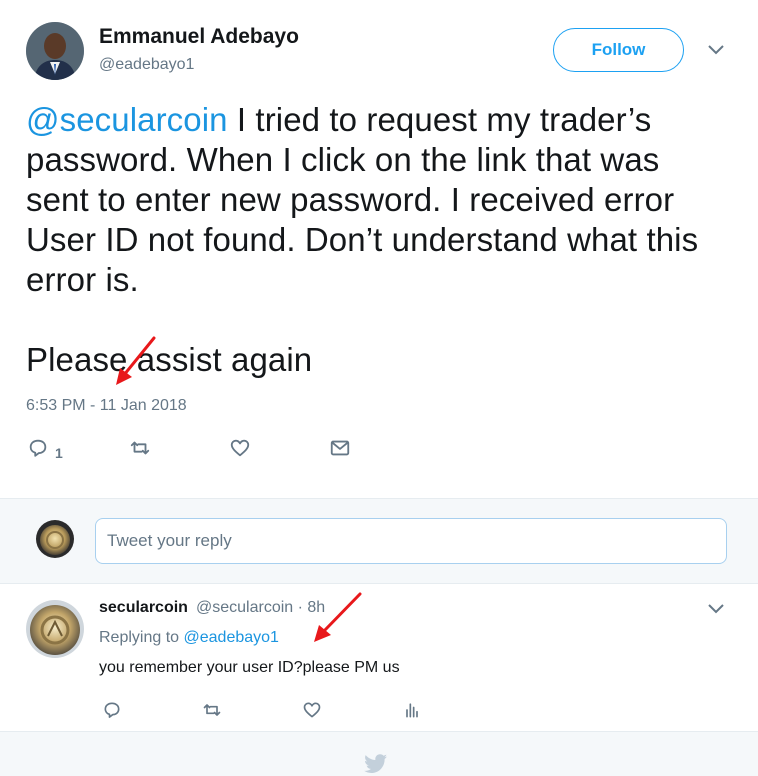 The image size is (758, 776). I want to click on follow-button: Follow, so click(618, 50).